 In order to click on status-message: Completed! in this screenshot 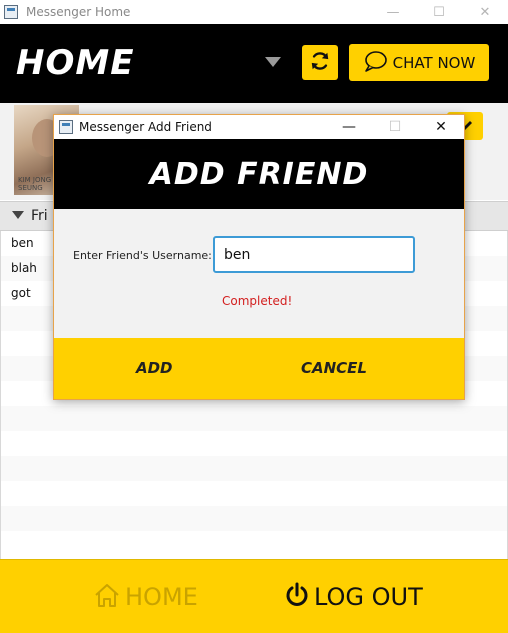, I will do `click(257, 301)`.